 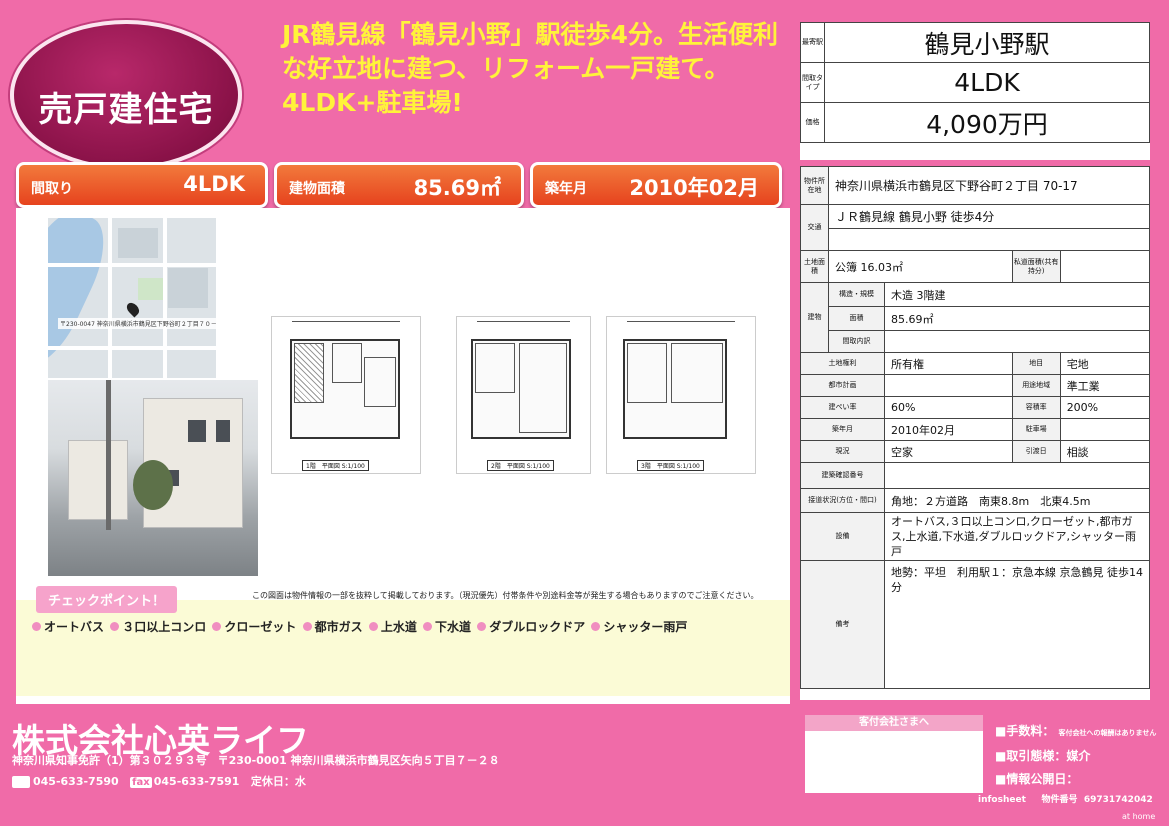 I want to click on building-area-tab-value: 85.69㎡, so click(x=457, y=188).